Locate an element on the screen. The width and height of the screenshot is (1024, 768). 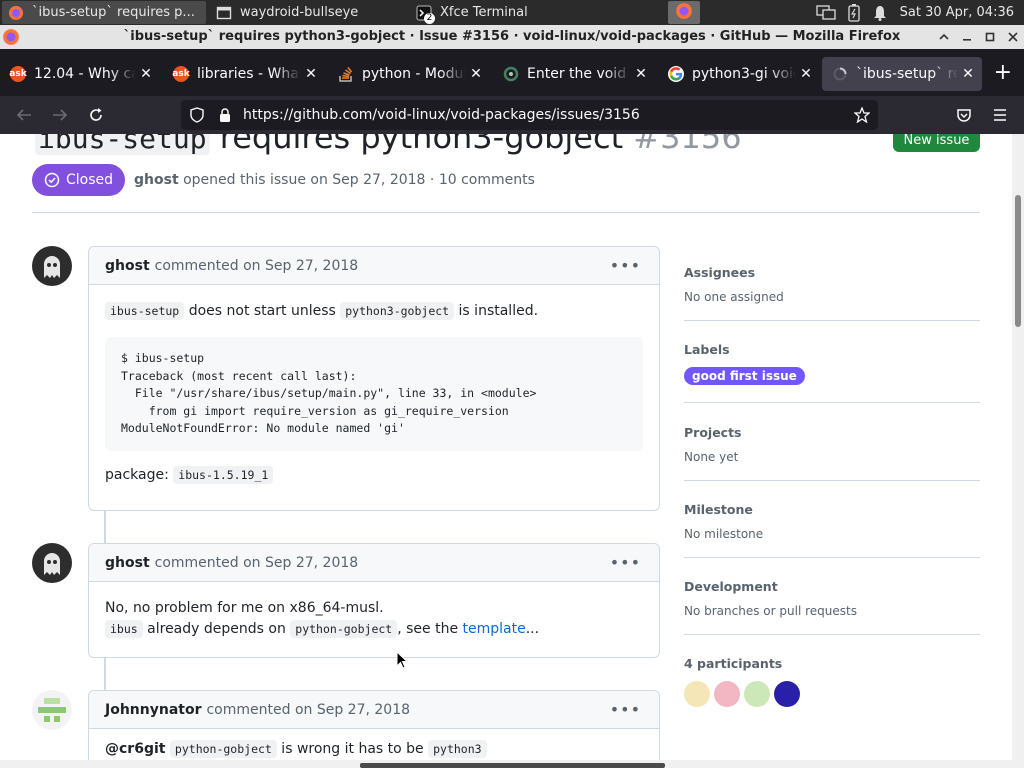
forward-button is located at coordinates (60, 115).